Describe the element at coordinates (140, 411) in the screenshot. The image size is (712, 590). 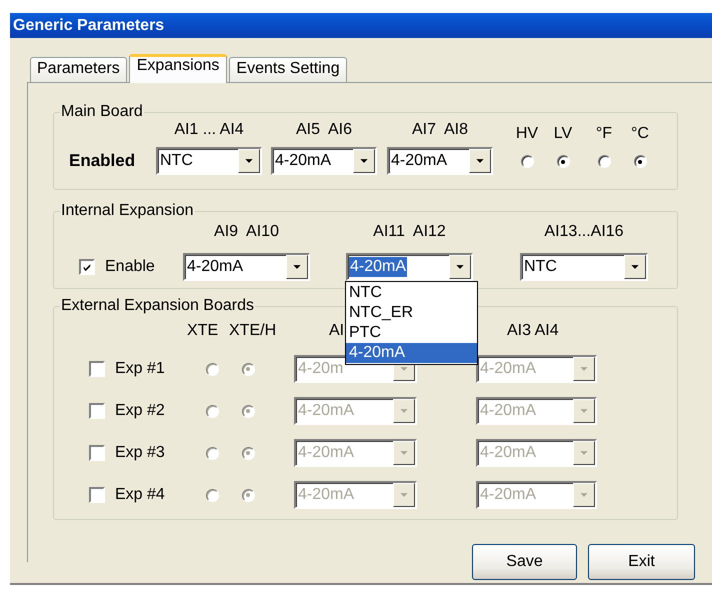
I see `checkbox-label: Exp #2` at that location.